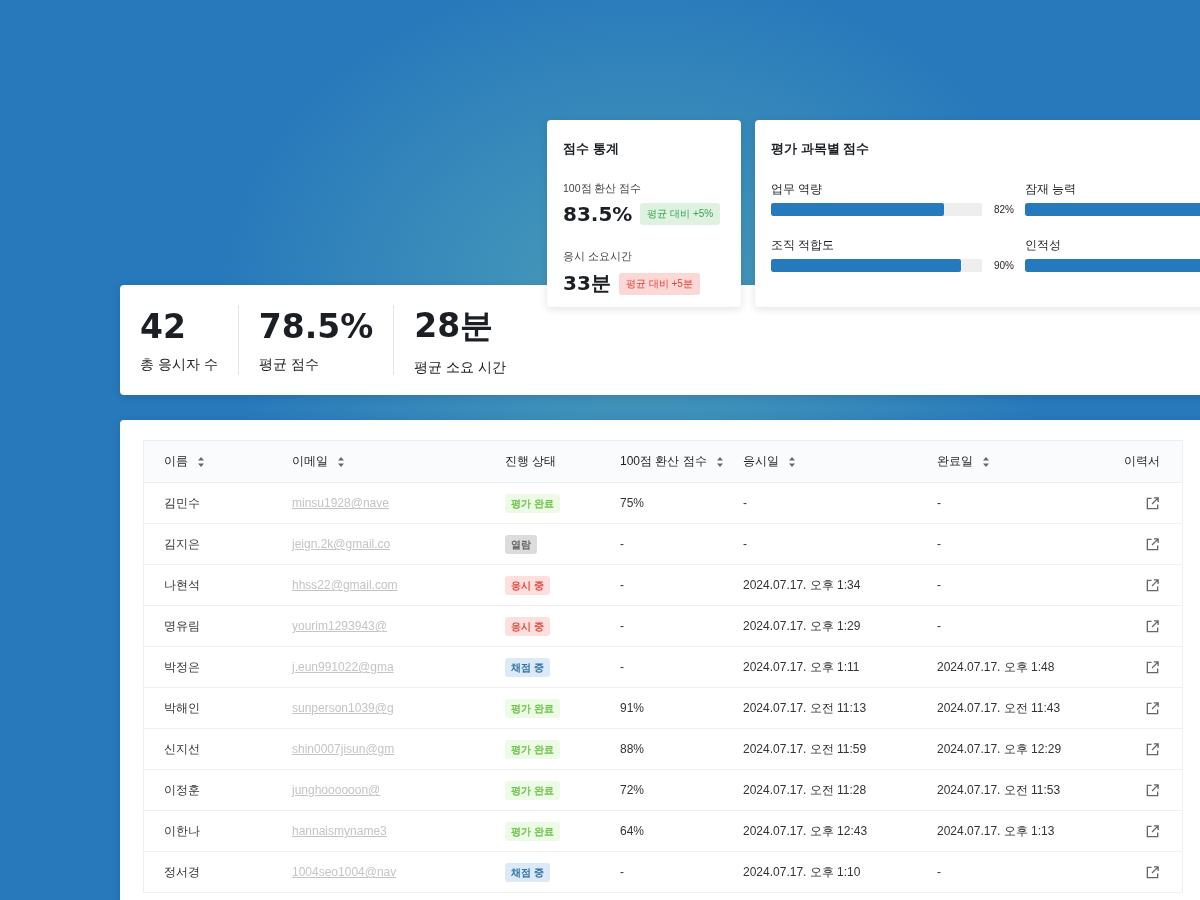 This screenshot has width=1200, height=900. I want to click on column-header: 응시일, so click(761, 461).